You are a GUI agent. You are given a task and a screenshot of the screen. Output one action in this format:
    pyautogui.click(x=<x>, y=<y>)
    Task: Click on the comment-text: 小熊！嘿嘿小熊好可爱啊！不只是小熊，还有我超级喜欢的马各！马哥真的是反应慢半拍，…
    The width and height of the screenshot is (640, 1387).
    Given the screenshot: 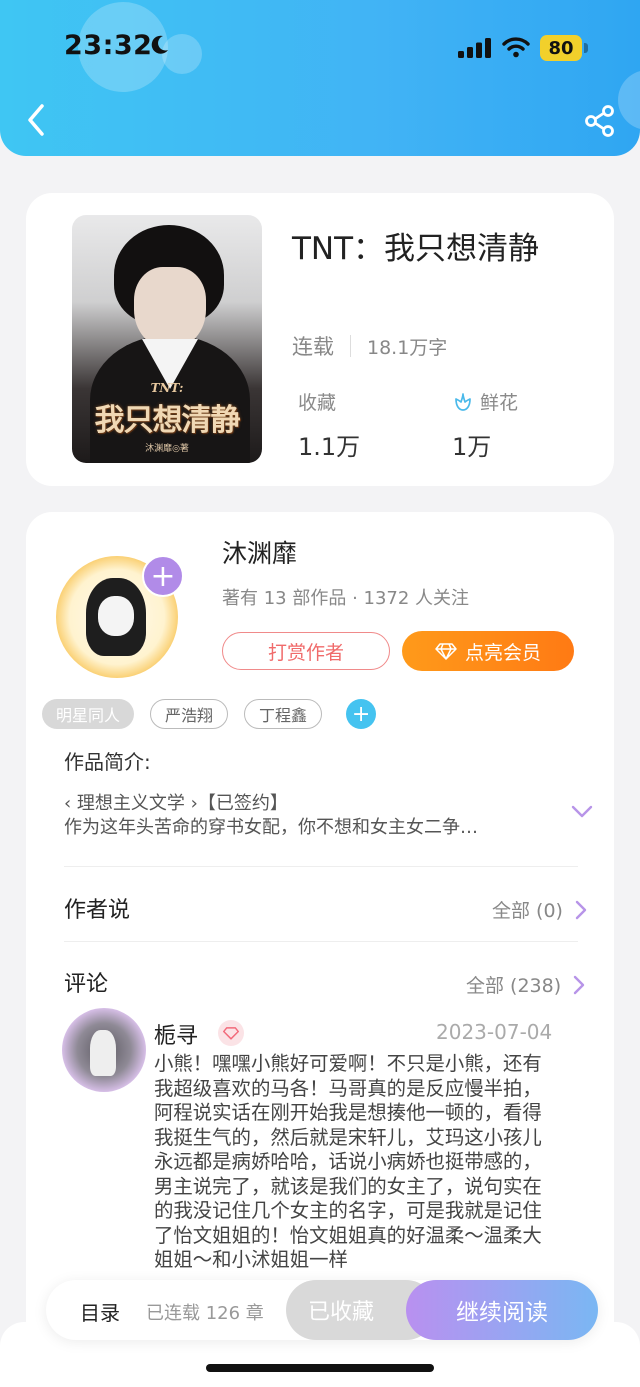 What is the action you would take?
    pyautogui.click(x=354, y=1167)
    